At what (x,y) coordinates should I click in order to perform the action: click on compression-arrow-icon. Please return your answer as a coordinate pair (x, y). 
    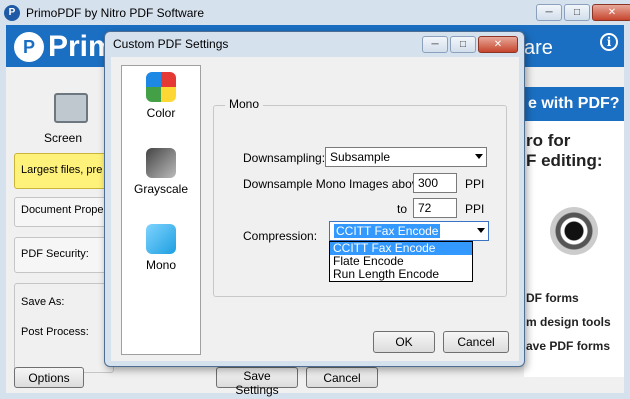
    Looking at the image, I should click on (481, 230).